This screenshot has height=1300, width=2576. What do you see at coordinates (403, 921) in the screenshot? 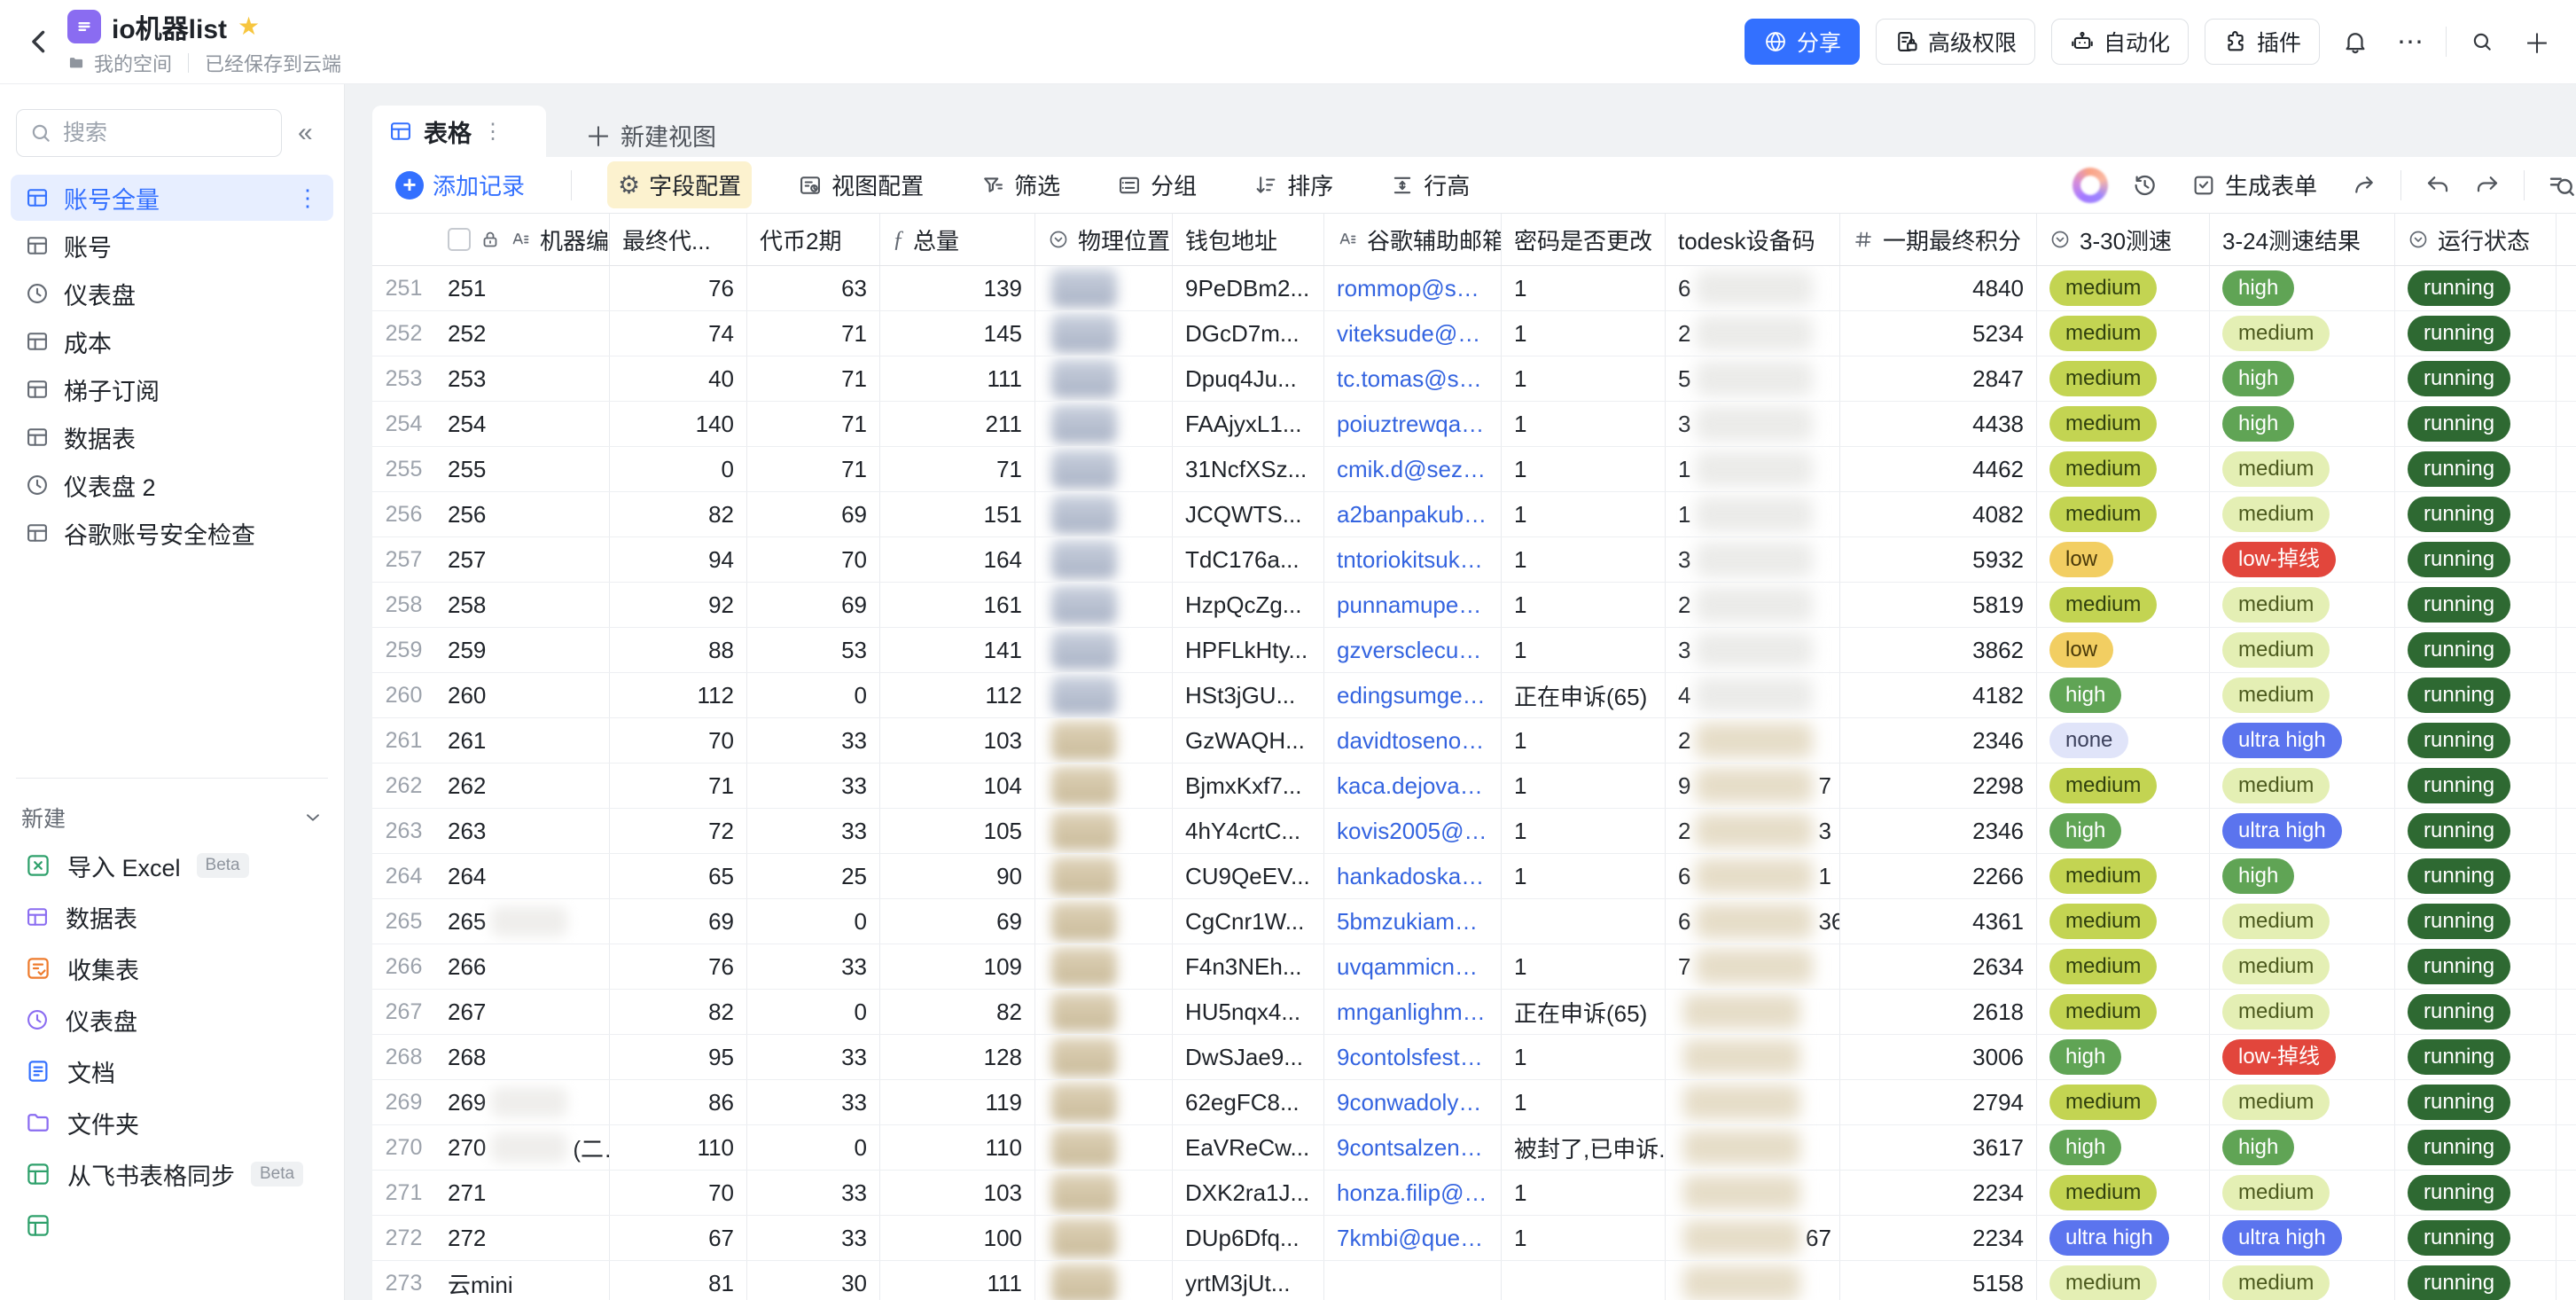
I see `row-number: 265` at bounding box center [403, 921].